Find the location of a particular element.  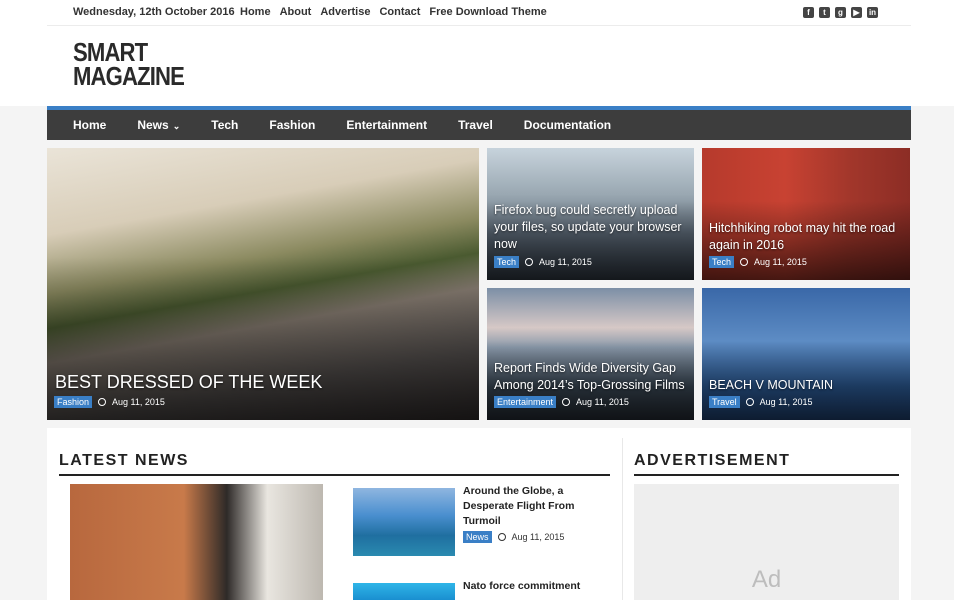

hero-tile-5: BEACH V MOUNTAIN Travel Aug 11, 2015 is located at coordinates (806, 354).